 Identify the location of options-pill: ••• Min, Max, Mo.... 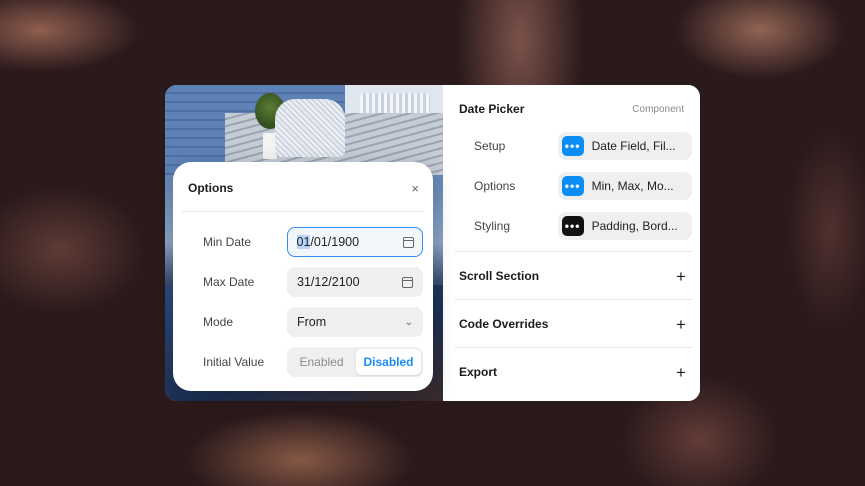
(624, 186).